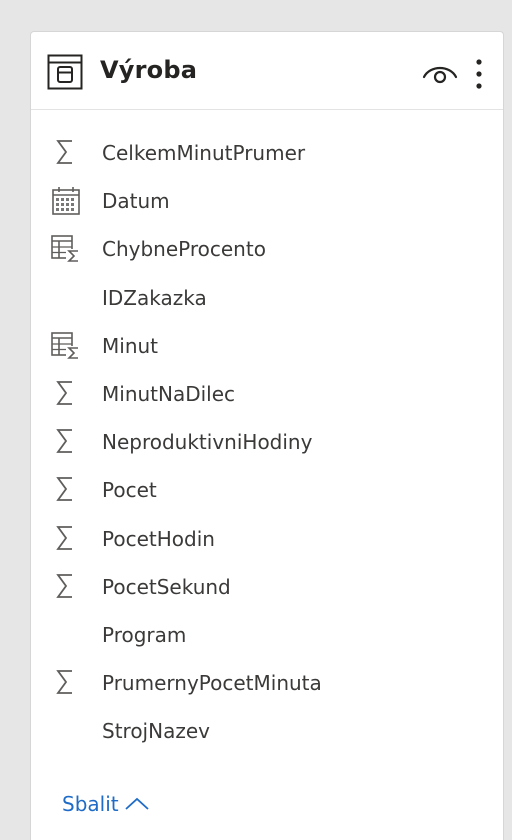 The width and height of the screenshot is (512, 840). Describe the element at coordinates (137, 803) in the screenshot. I see `chevron-up-icon` at that location.